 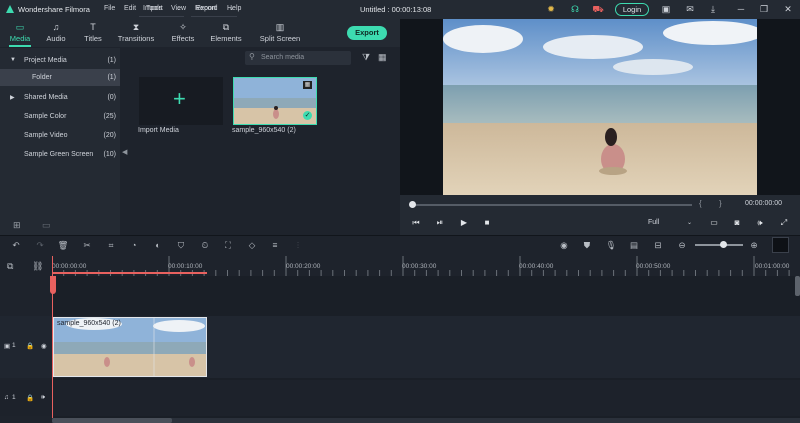 I want to click on ruler-label: 00:00:00:00, so click(x=69, y=266).